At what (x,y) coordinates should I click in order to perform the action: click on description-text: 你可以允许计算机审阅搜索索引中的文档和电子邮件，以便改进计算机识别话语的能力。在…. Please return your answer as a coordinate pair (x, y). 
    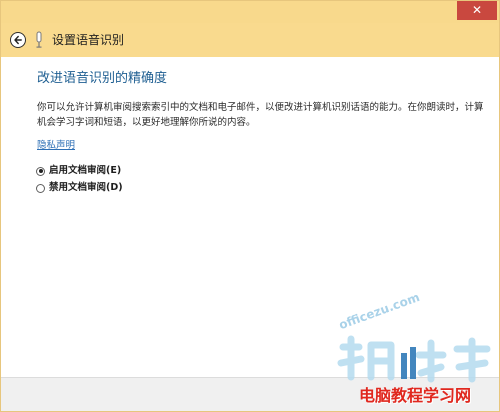
    Looking at the image, I should click on (260, 115).